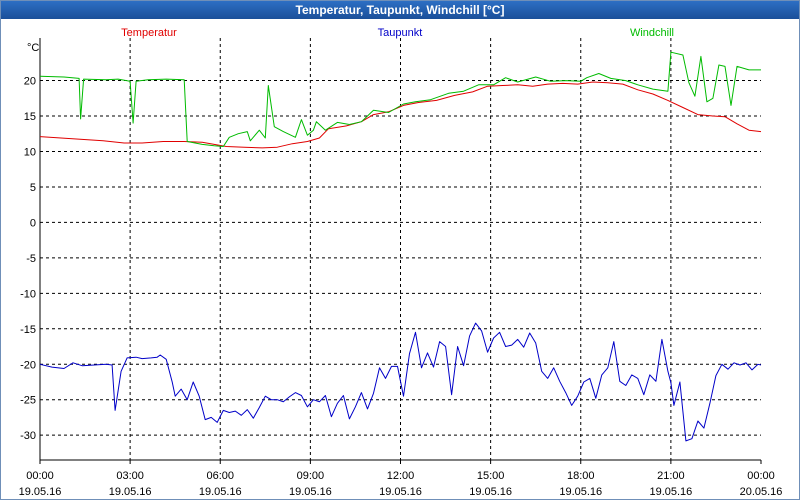  What do you see at coordinates (31, 259) in the screenshot?
I see `y-tick-label: -5` at bounding box center [31, 259].